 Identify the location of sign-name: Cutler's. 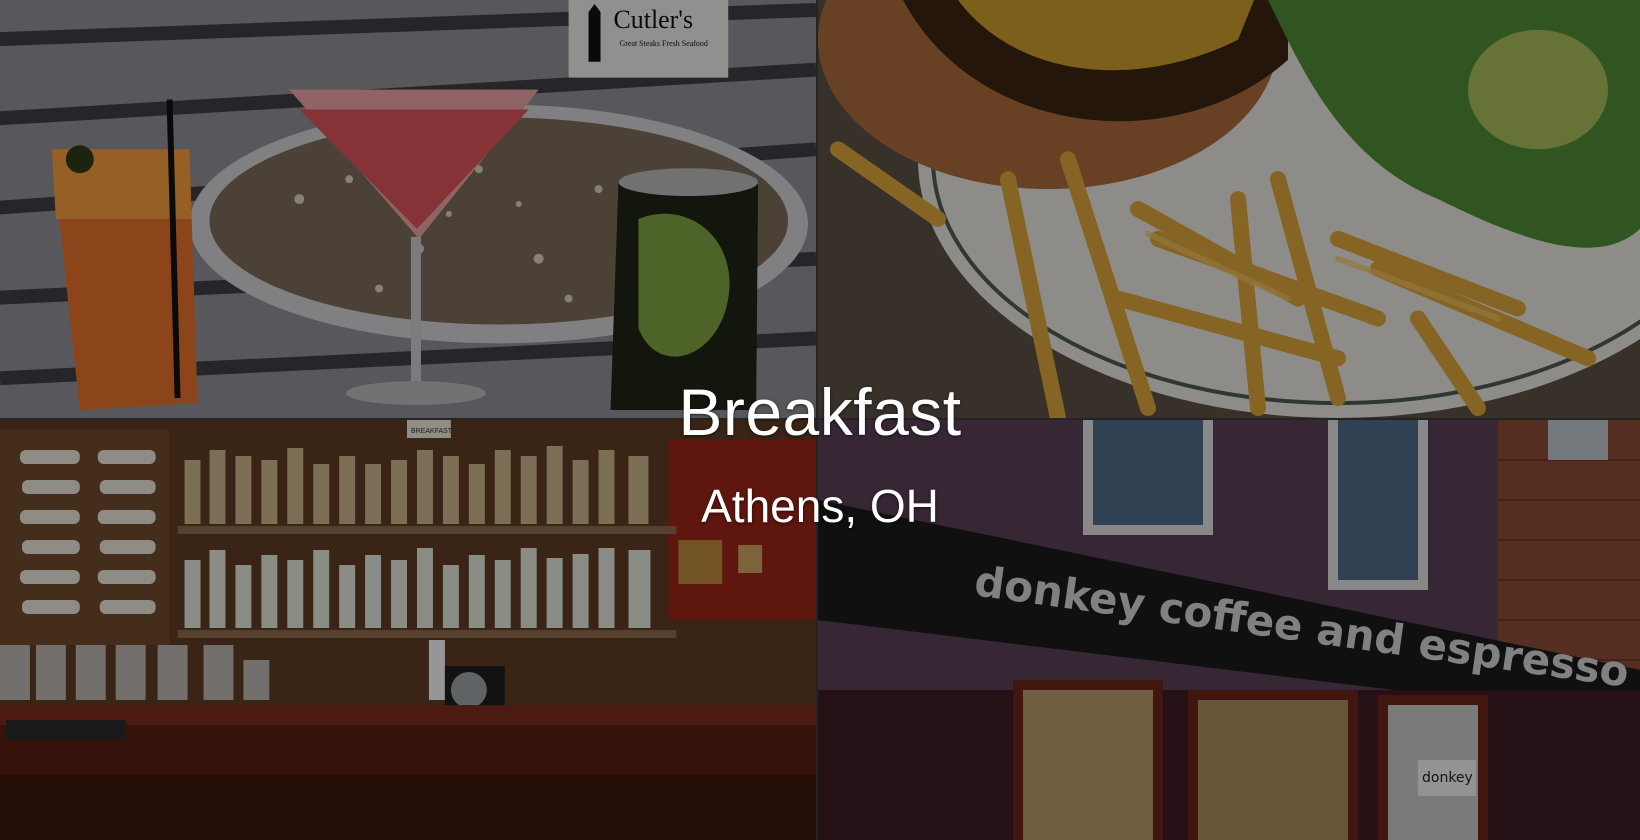
(653, 19).